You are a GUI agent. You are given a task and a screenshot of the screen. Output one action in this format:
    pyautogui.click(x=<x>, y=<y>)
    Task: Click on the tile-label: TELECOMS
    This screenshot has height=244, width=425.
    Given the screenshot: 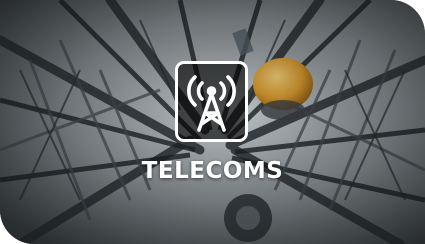 What is the action you would take?
    pyautogui.click(x=212, y=171)
    